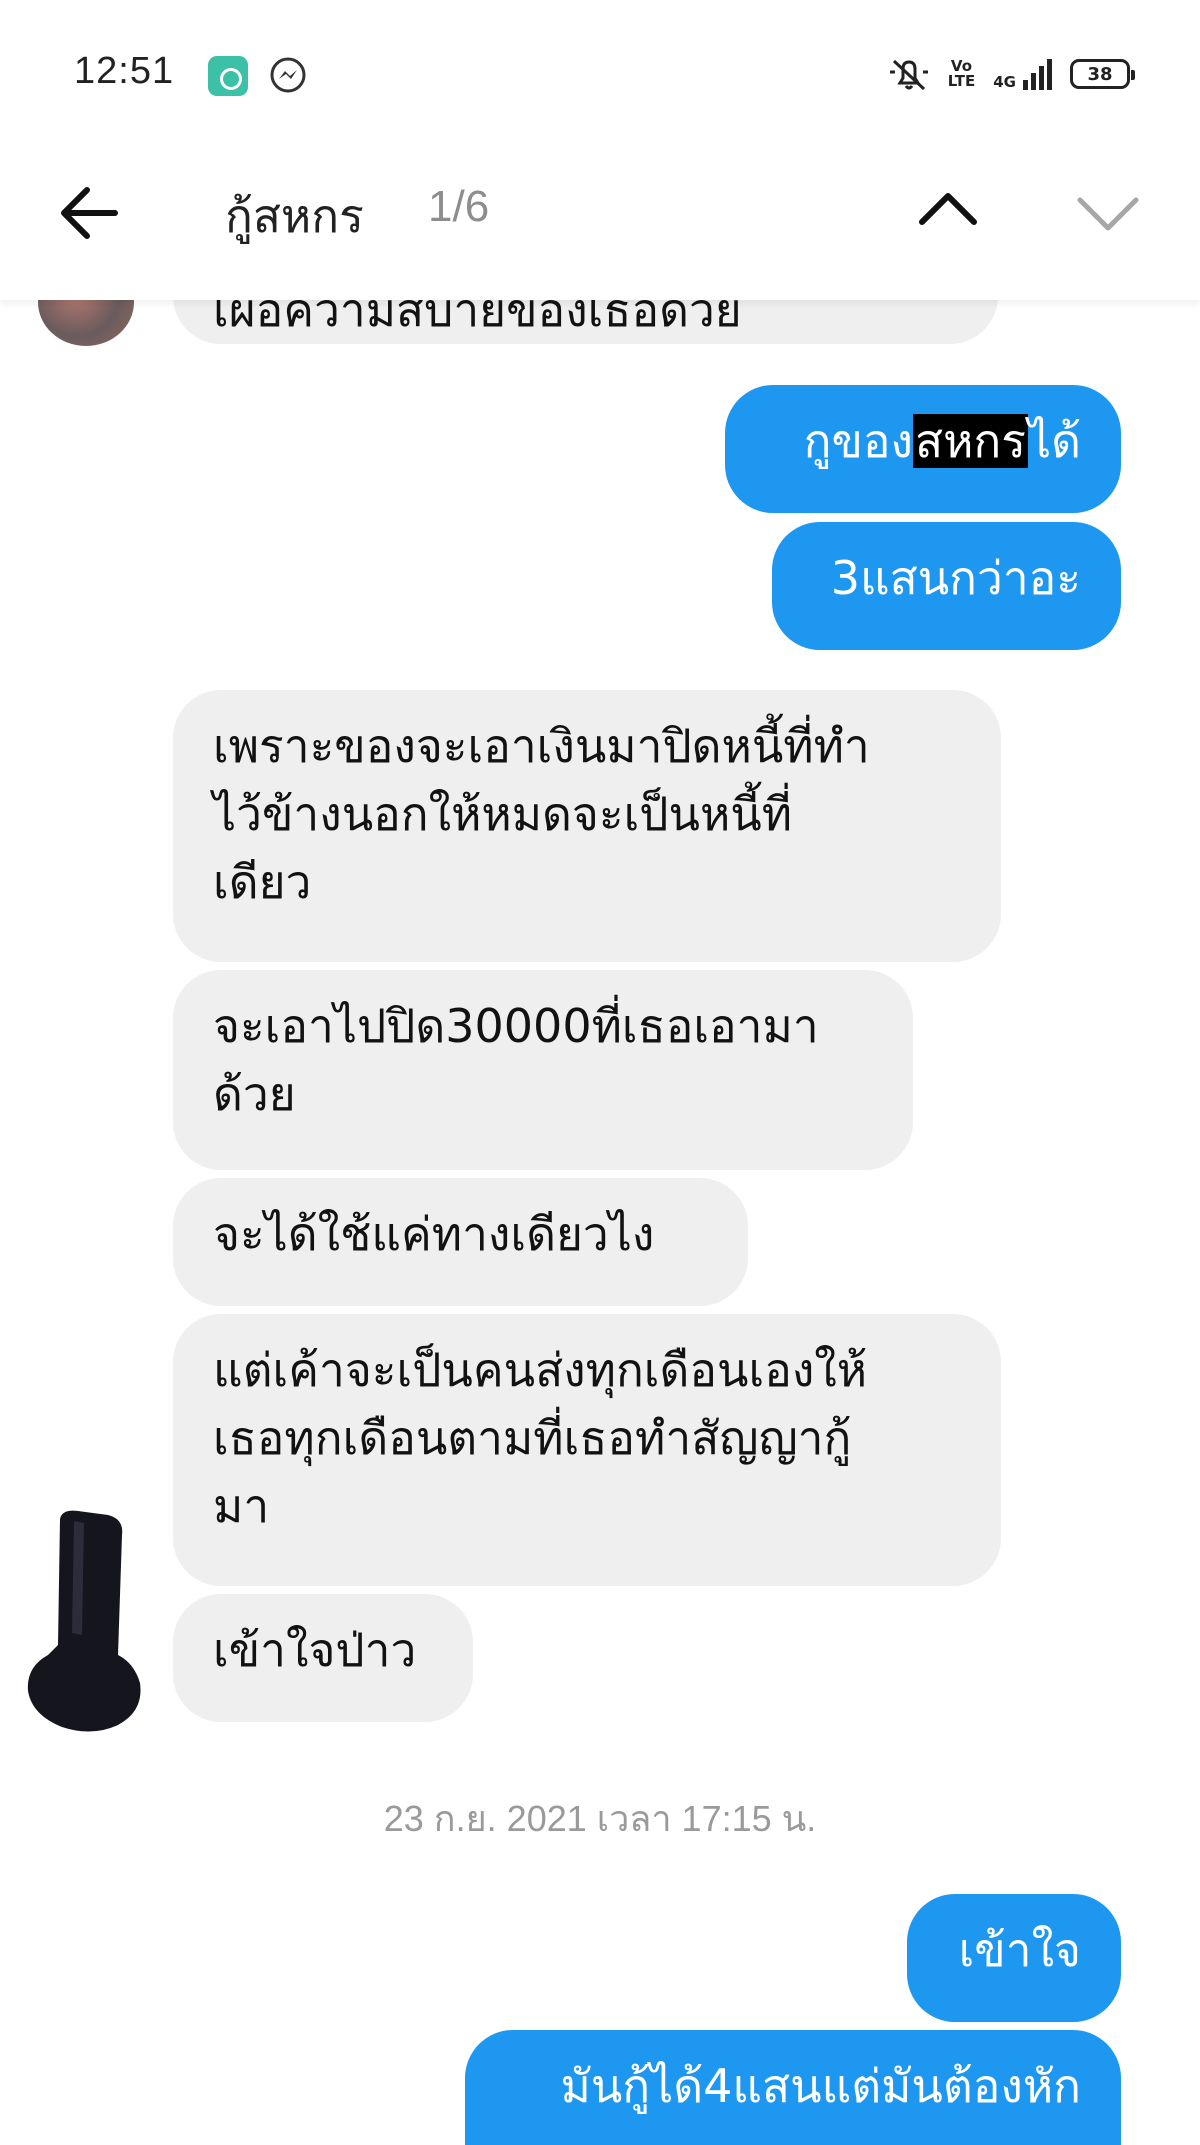 Image resolution: width=1200 pixels, height=2145 pixels. I want to click on search-highlight: สหกร, so click(970, 441).